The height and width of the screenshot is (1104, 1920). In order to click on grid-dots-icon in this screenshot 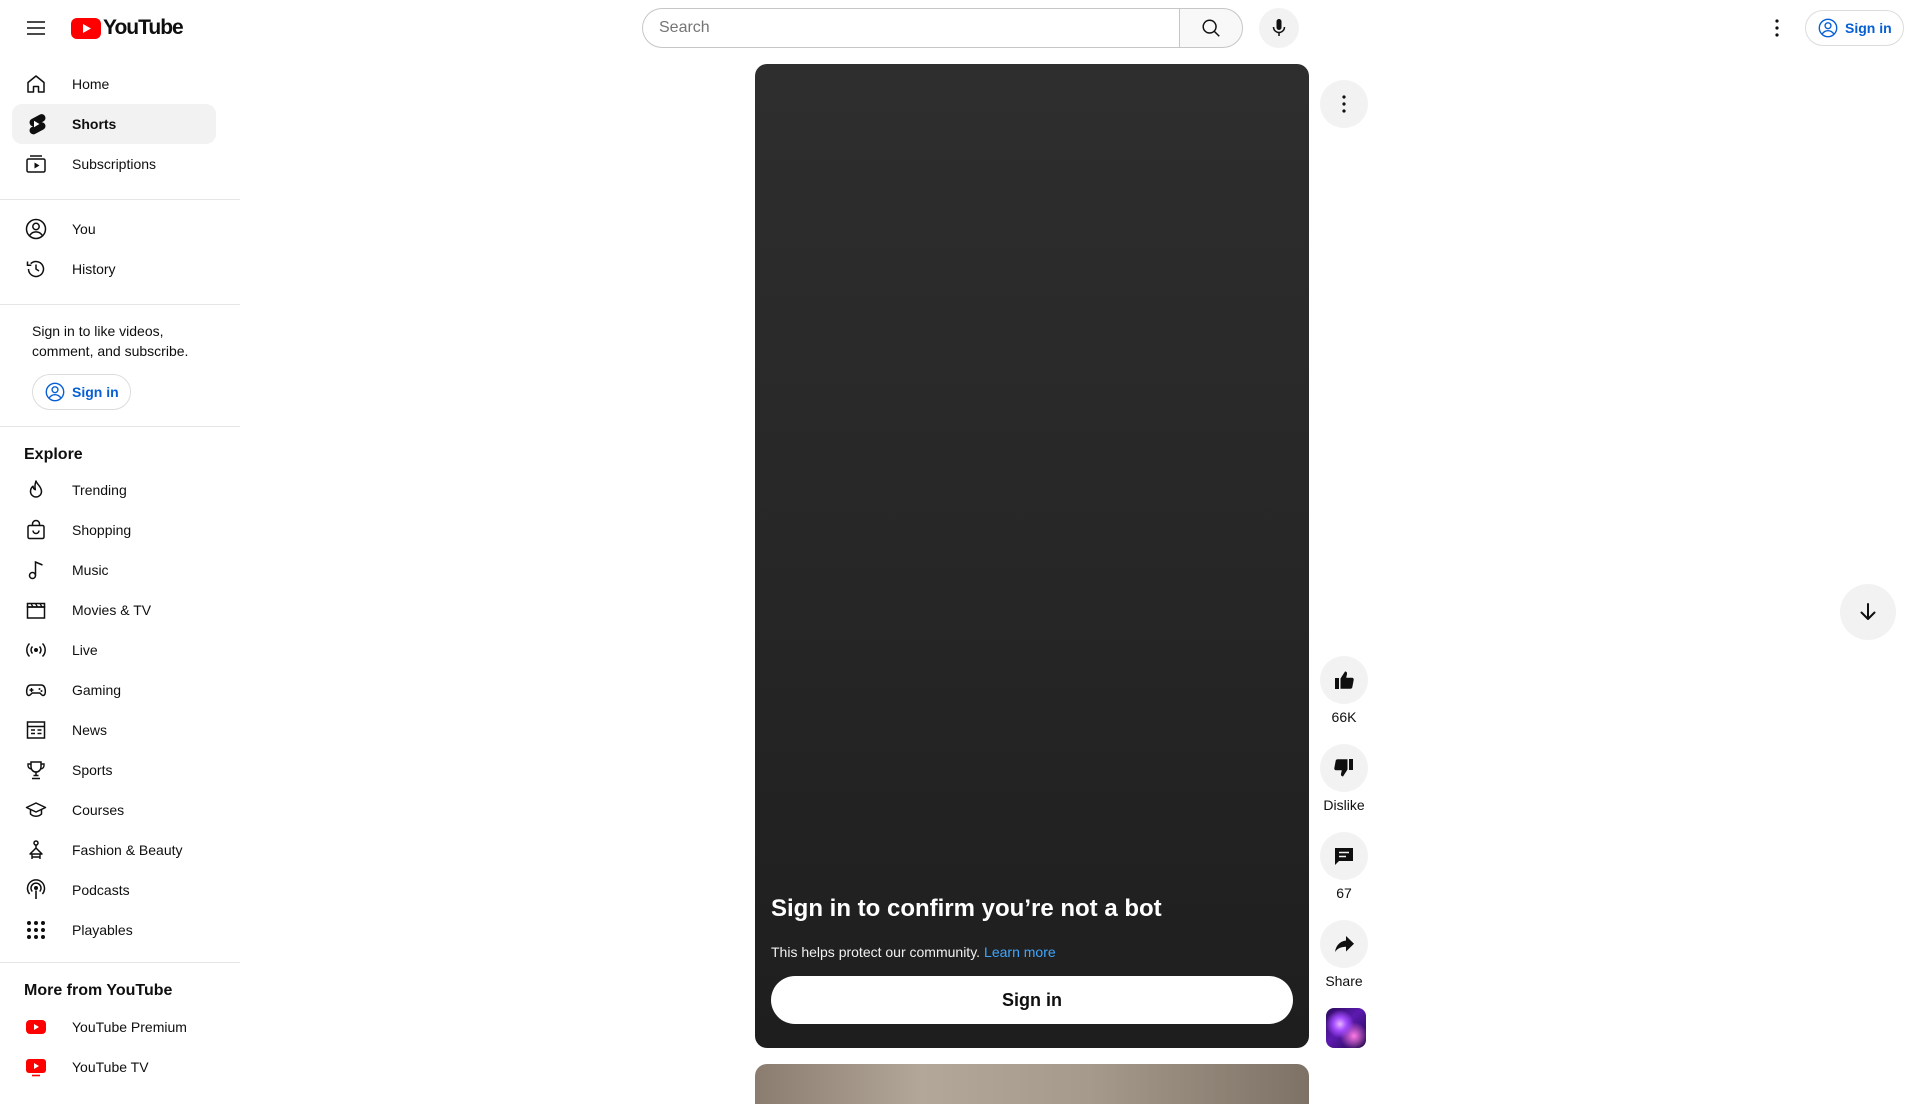, I will do `click(36, 930)`.